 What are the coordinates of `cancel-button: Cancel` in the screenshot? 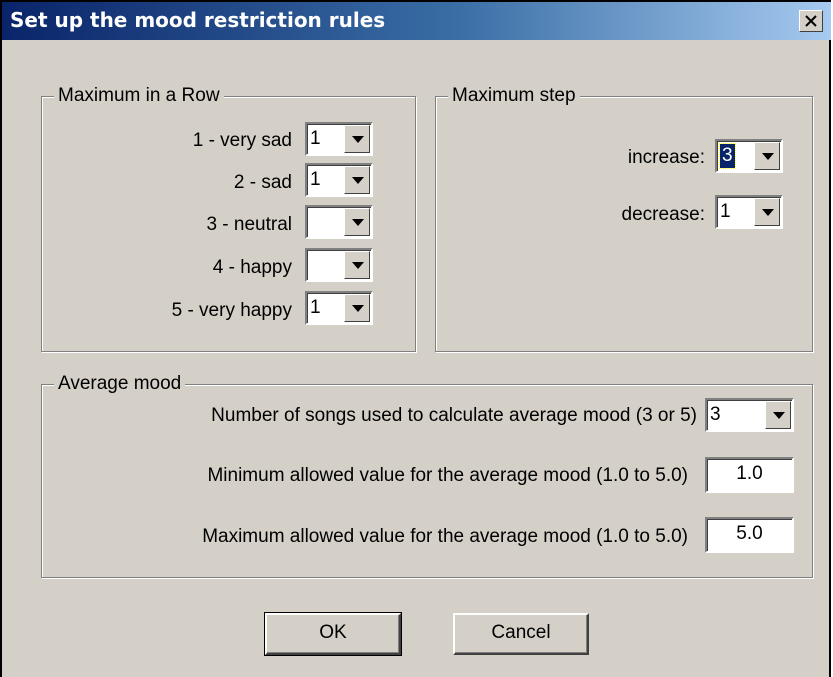 It's located at (521, 634).